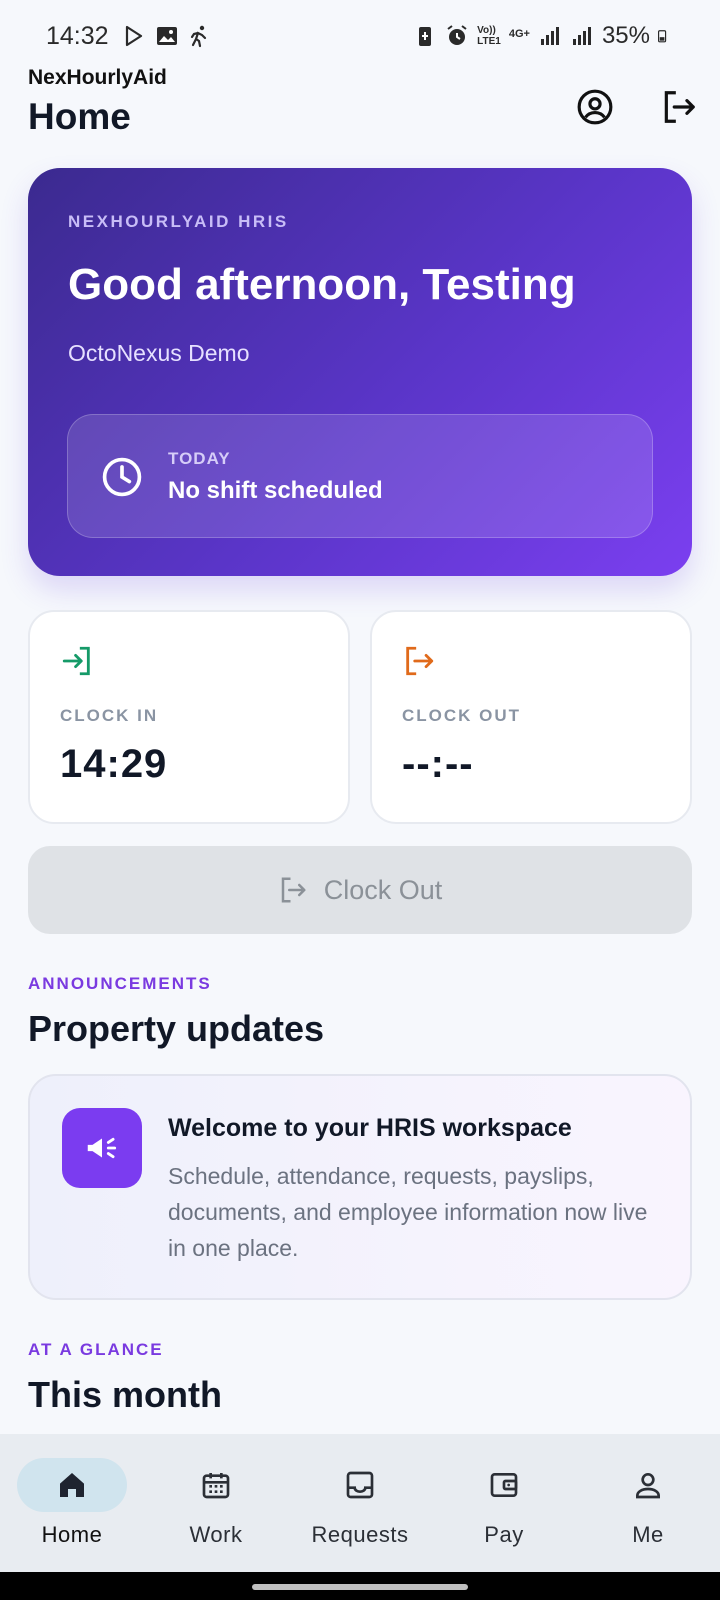 The width and height of the screenshot is (720, 1600). I want to click on nav-pay-indicator, so click(504, 1485).